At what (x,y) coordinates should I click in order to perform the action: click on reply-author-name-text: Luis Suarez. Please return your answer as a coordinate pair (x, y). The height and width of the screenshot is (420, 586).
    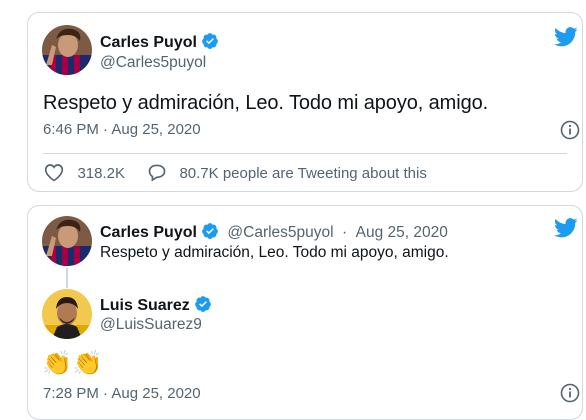
    Looking at the image, I should click on (145, 305).